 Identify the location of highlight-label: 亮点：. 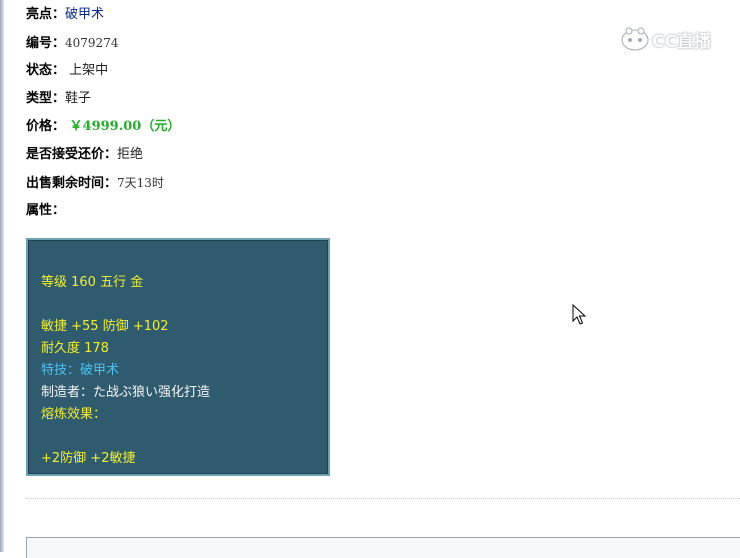
(46, 14).